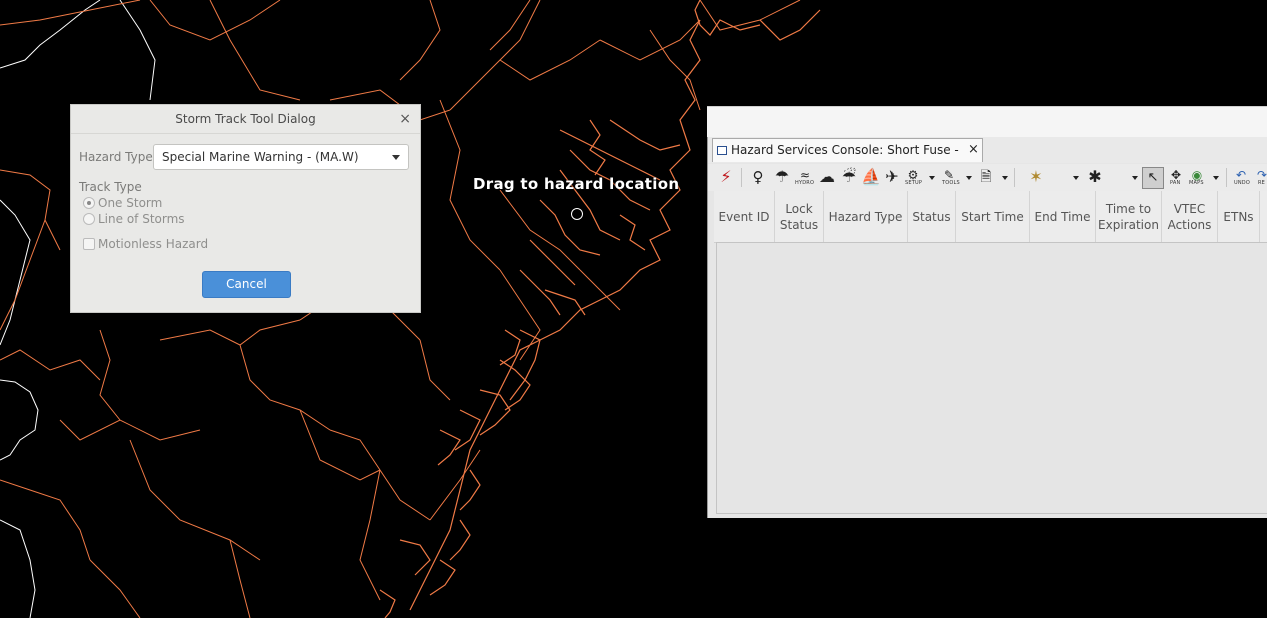  What do you see at coordinates (1196, 183) in the screenshot?
I see `maps-label: MAPS` at bounding box center [1196, 183].